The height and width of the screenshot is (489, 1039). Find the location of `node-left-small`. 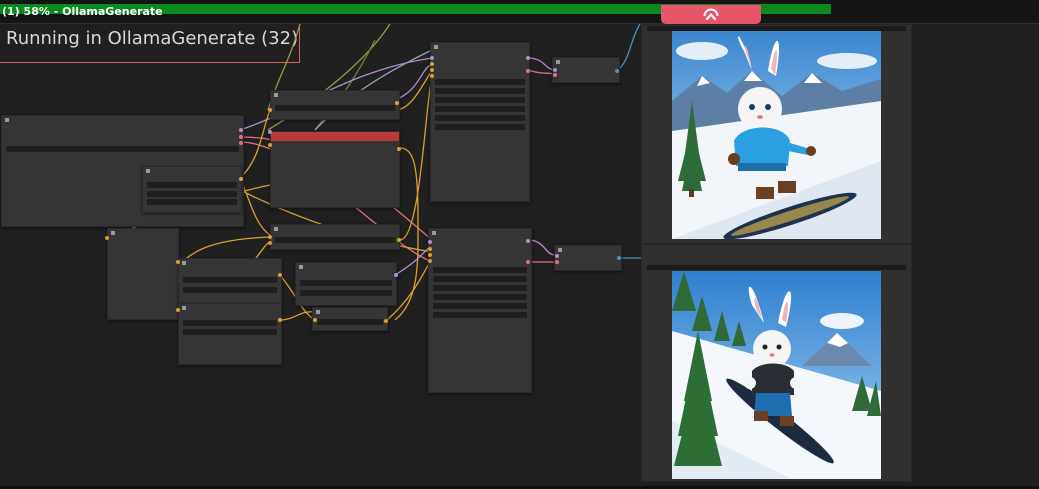

node-left-small is located at coordinates (143, 274).